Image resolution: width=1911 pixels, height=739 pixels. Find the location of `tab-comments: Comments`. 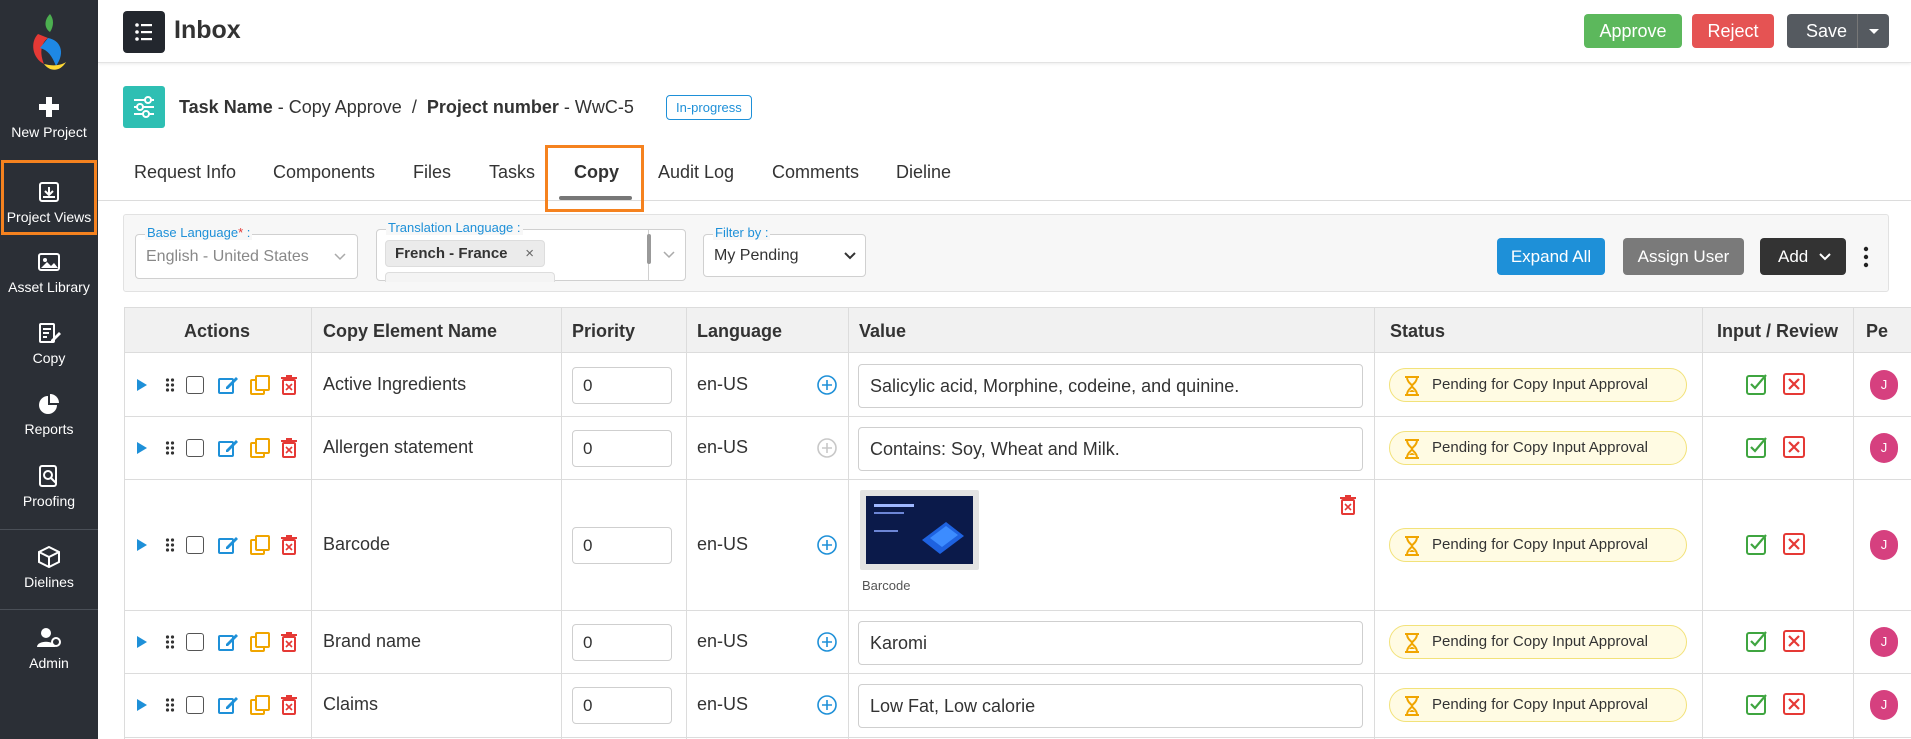

tab-comments: Comments is located at coordinates (815, 172).